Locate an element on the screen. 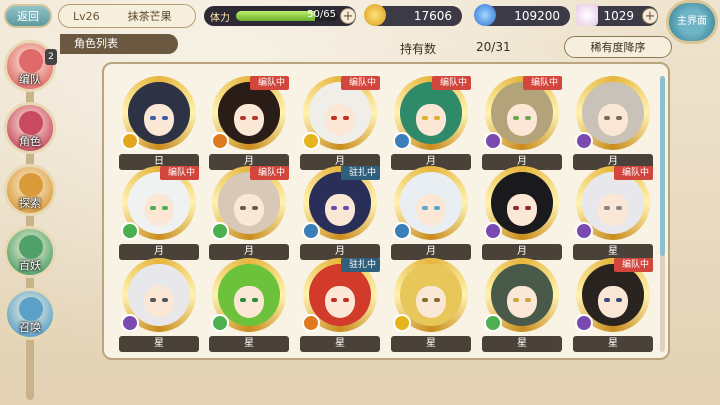  nav-badge: 2 is located at coordinates (51, 57).